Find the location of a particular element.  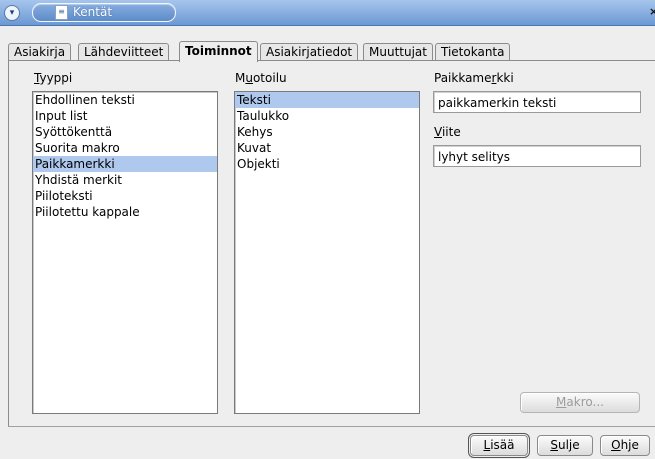

reference-field: lyhyt selitys is located at coordinates (537, 156).